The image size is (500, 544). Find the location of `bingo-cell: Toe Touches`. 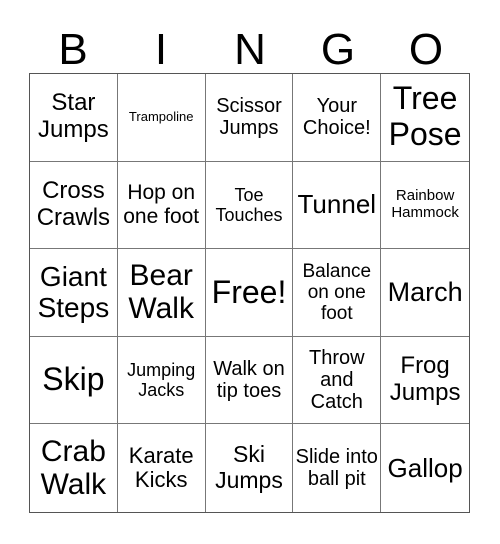

bingo-cell: Toe Touches is located at coordinates (249, 205).